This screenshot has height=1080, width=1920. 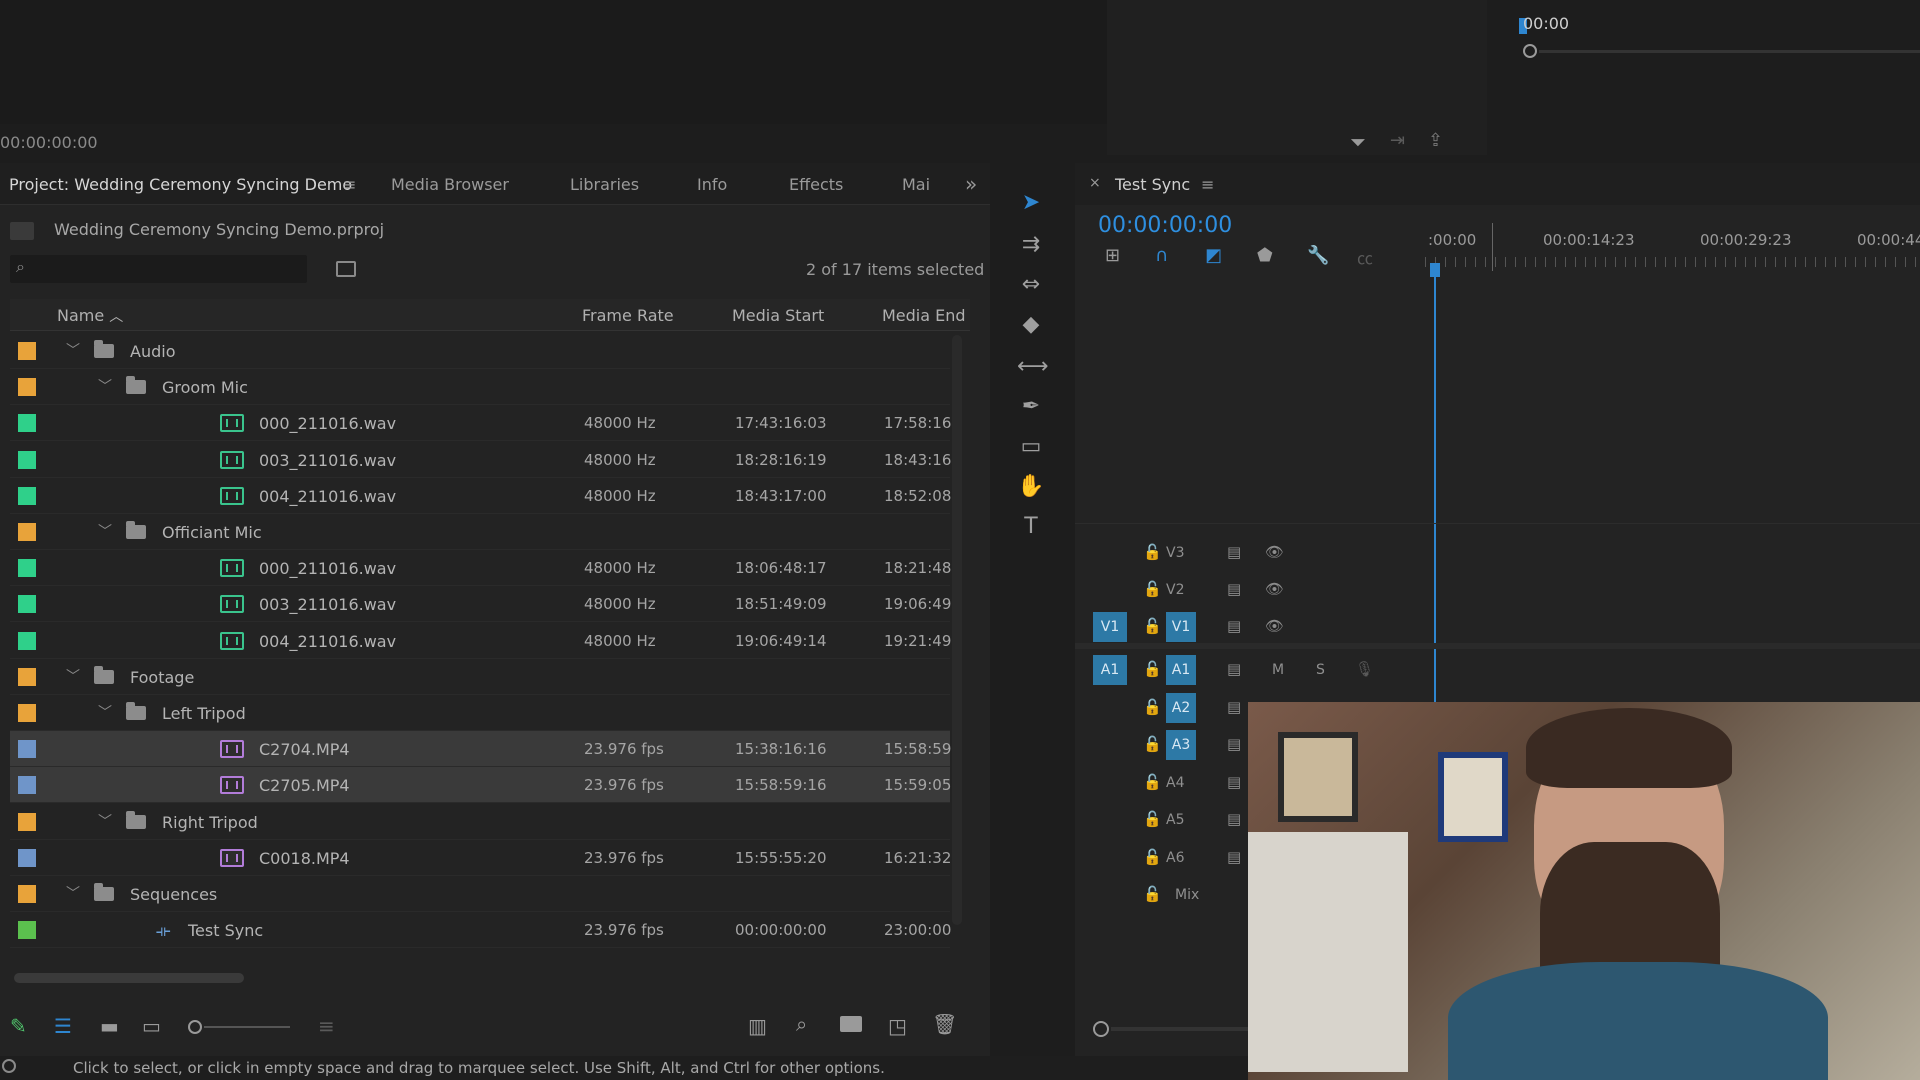 What do you see at coordinates (1365, 257) in the screenshot?
I see `captions-icon: ㏄` at bounding box center [1365, 257].